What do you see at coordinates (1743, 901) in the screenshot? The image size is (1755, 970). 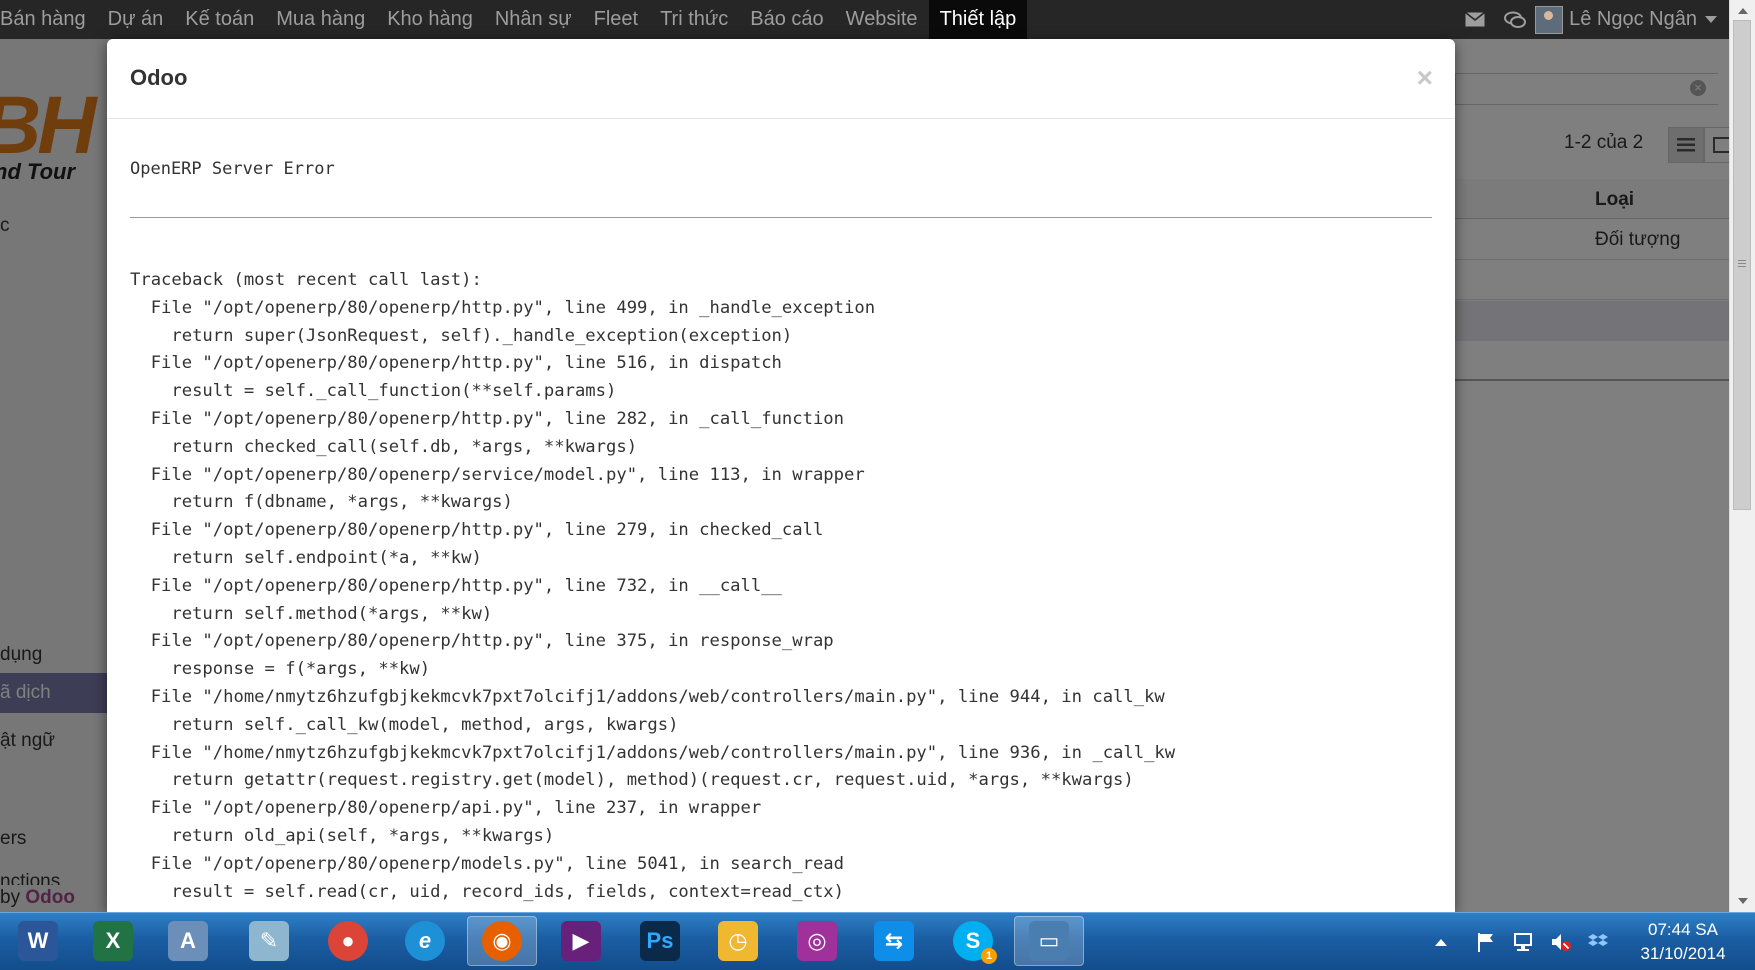 I see `scroll-down-arrow-icon` at bounding box center [1743, 901].